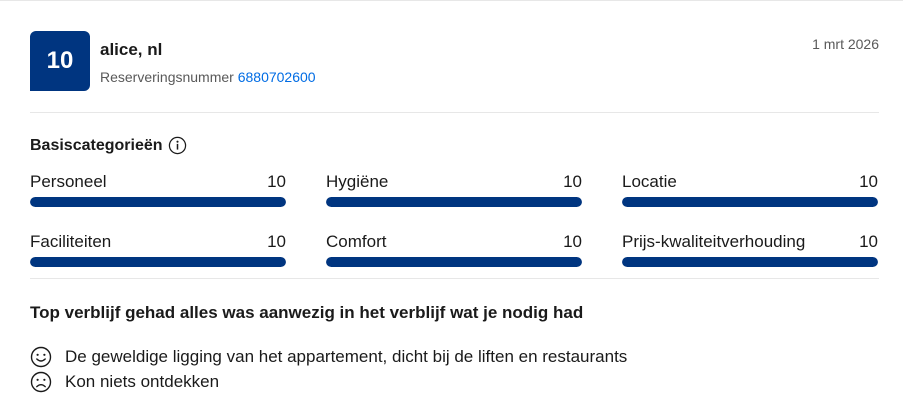 The image size is (903, 402). Describe the element at coordinates (454, 112) in the screenshot. I see `header-divider` at that location.